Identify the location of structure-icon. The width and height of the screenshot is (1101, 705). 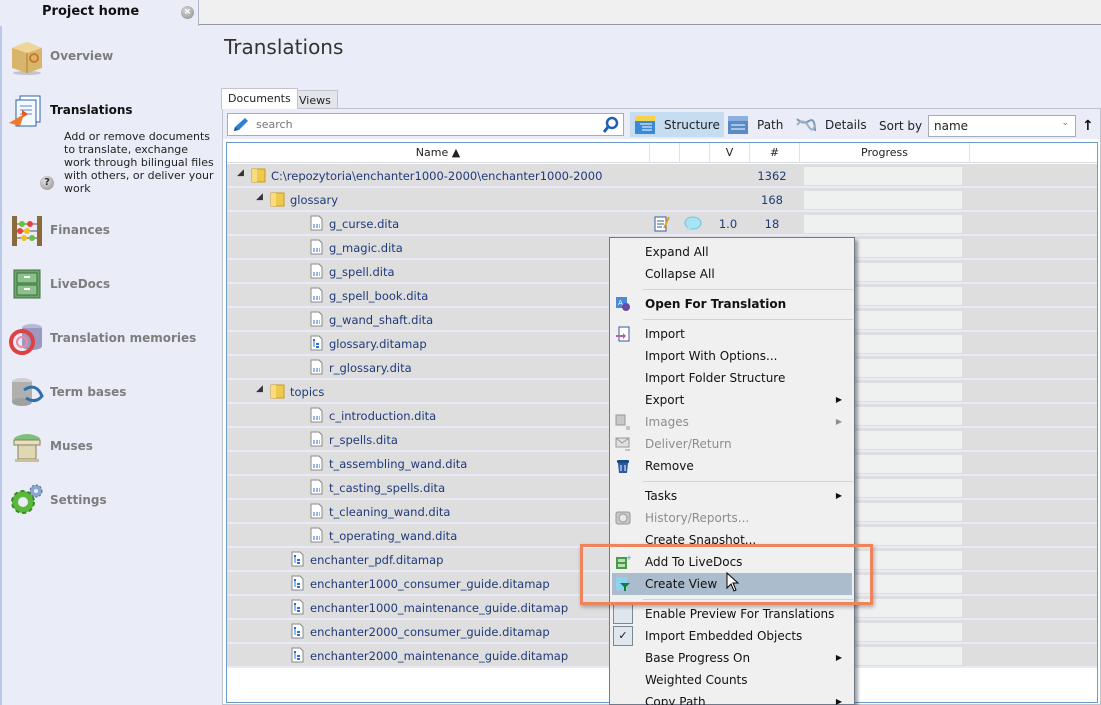
(645, 124).